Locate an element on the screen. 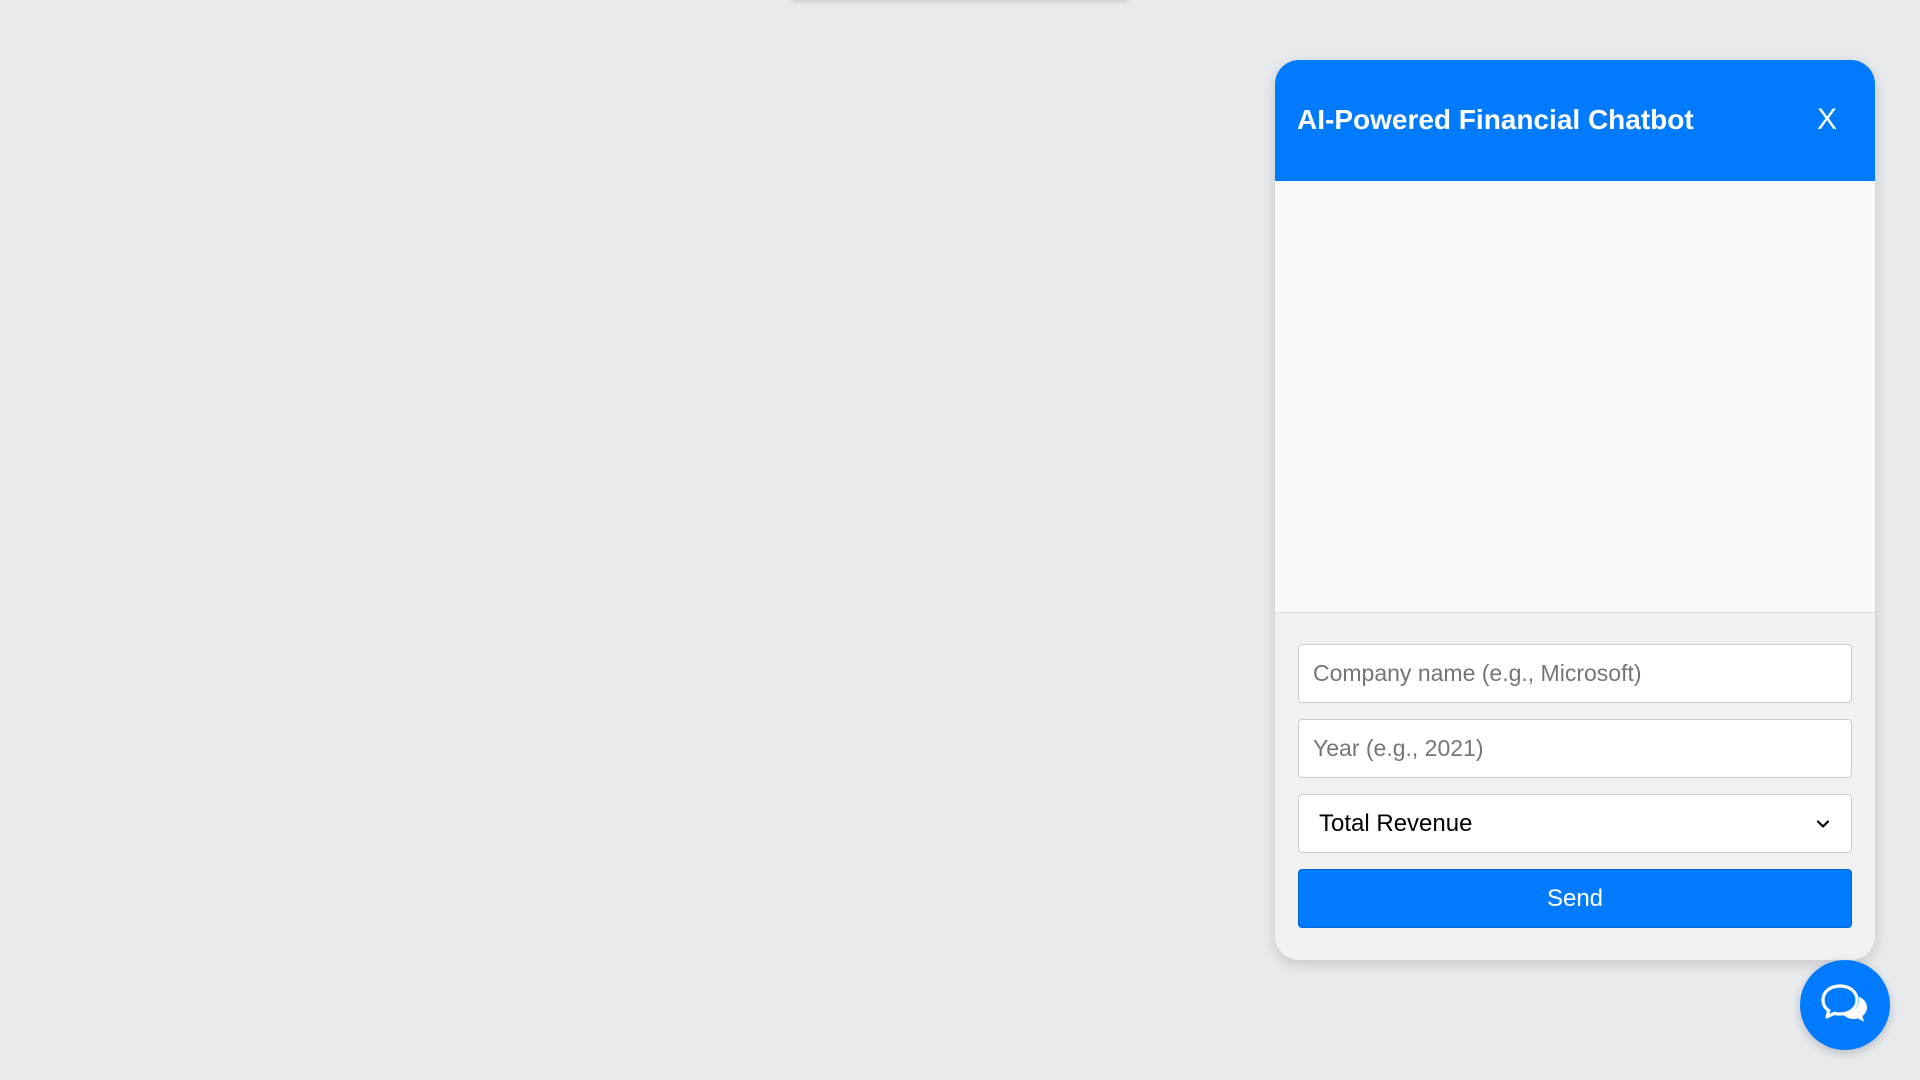  messages-area is located at coordinates (1575, 397).